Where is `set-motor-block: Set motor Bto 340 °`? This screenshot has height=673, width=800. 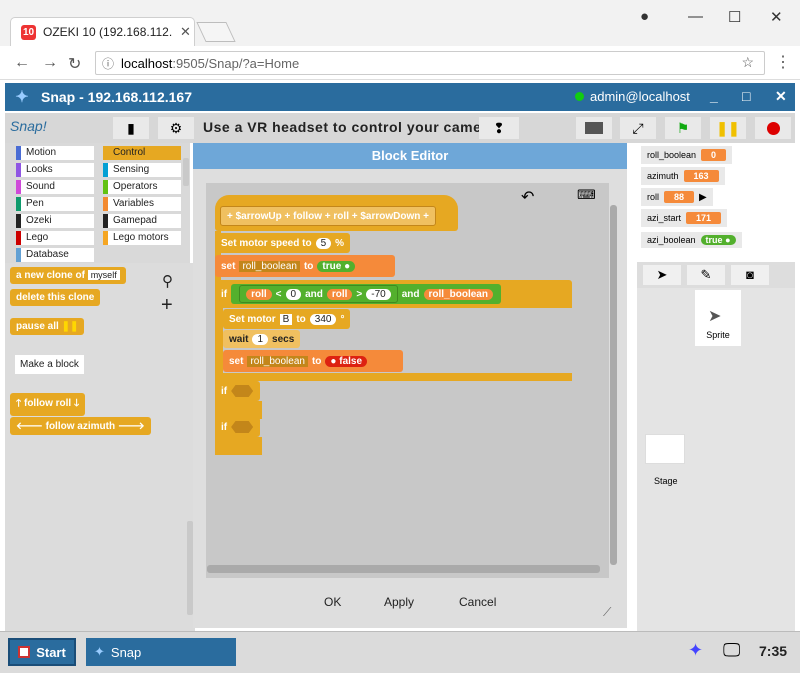
set-motor-block: Set motor Bto 340 ° is located at coordinates (287, 319).